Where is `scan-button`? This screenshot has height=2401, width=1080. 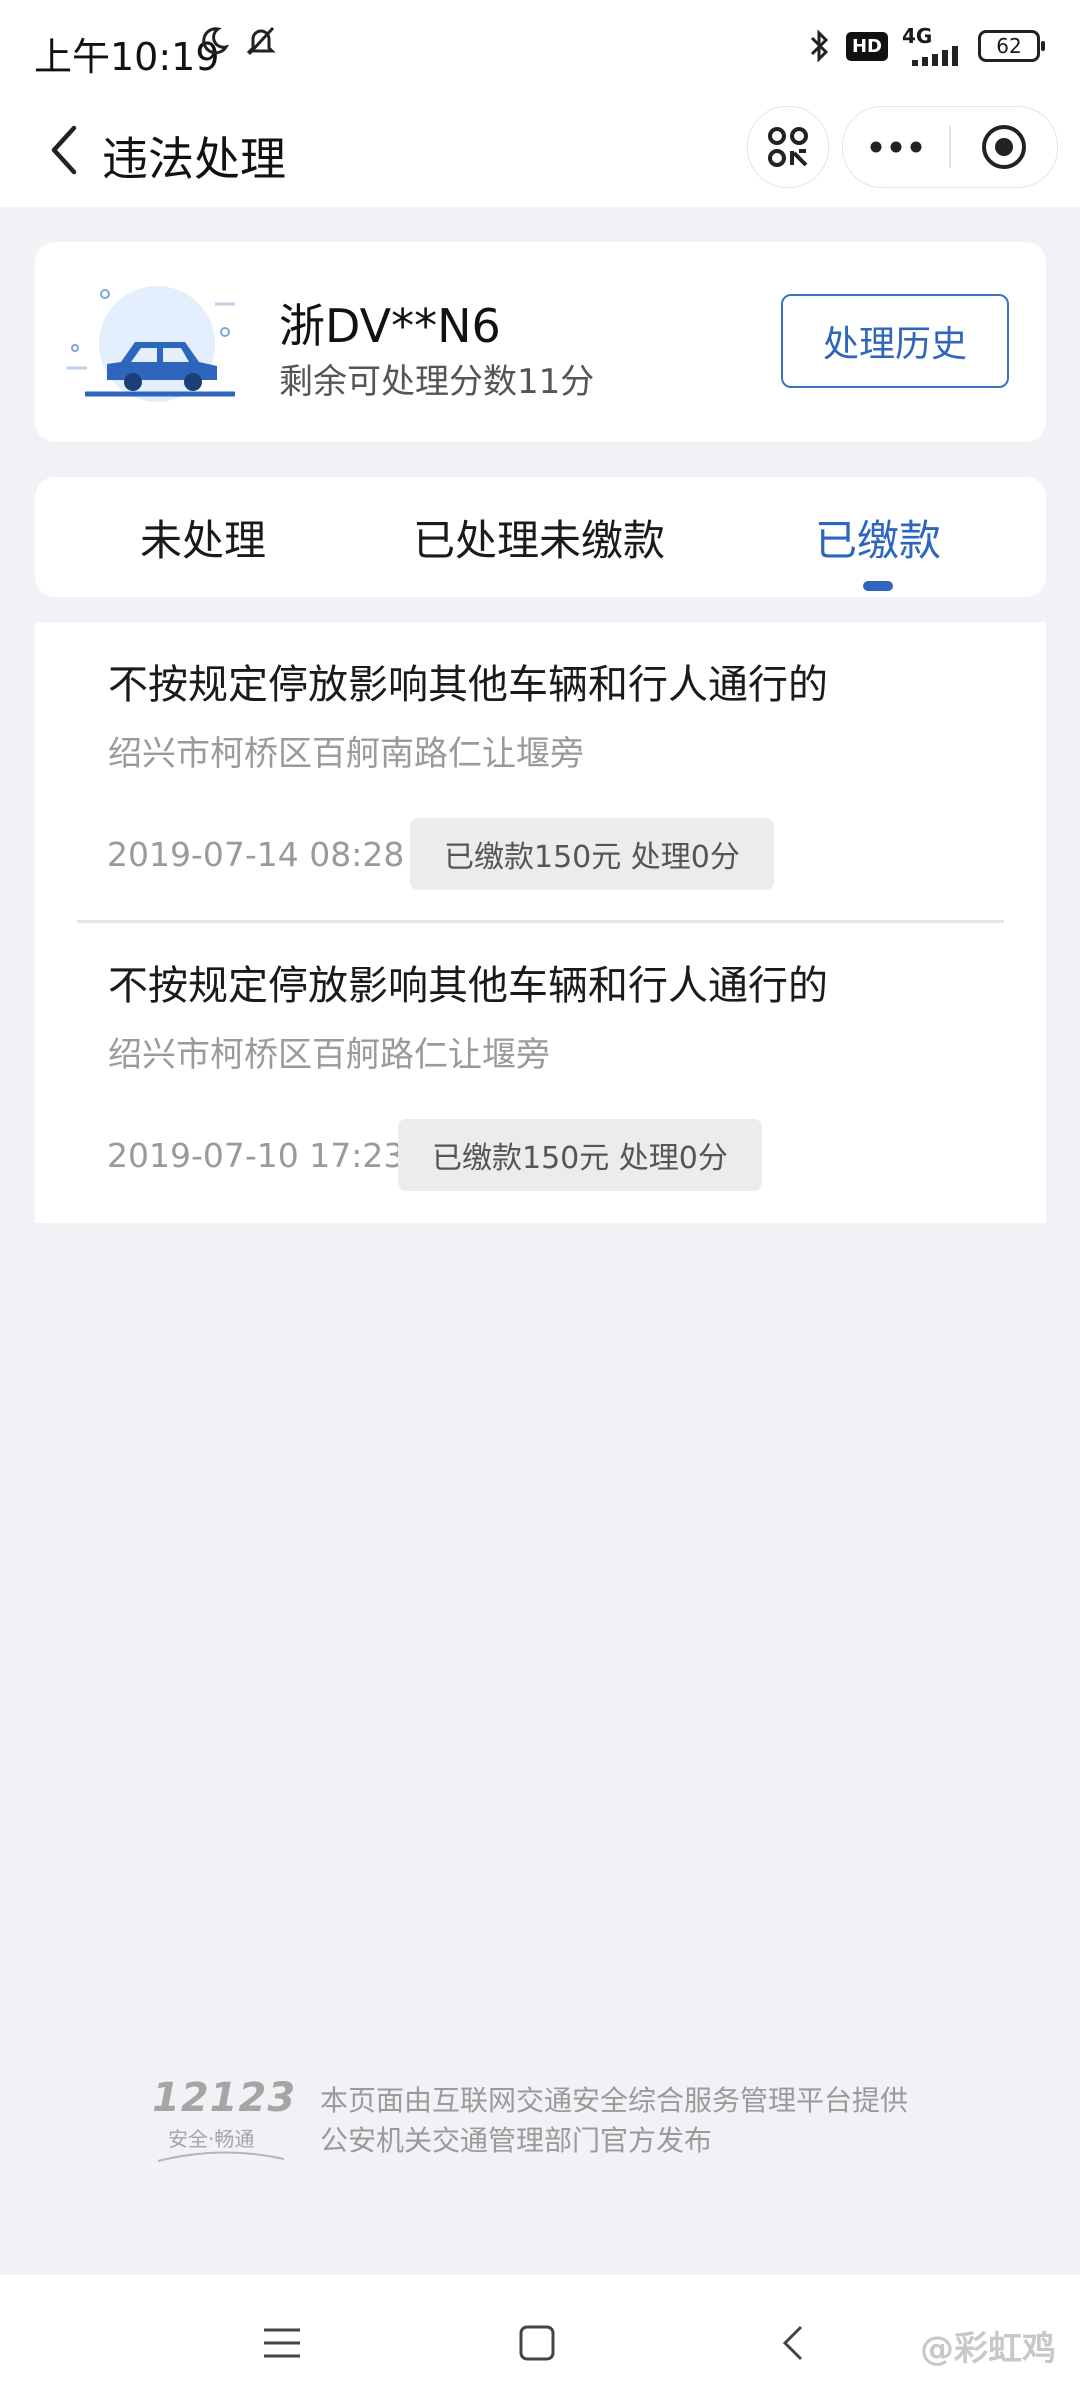 scan-button is located at coordinates (788, 147).